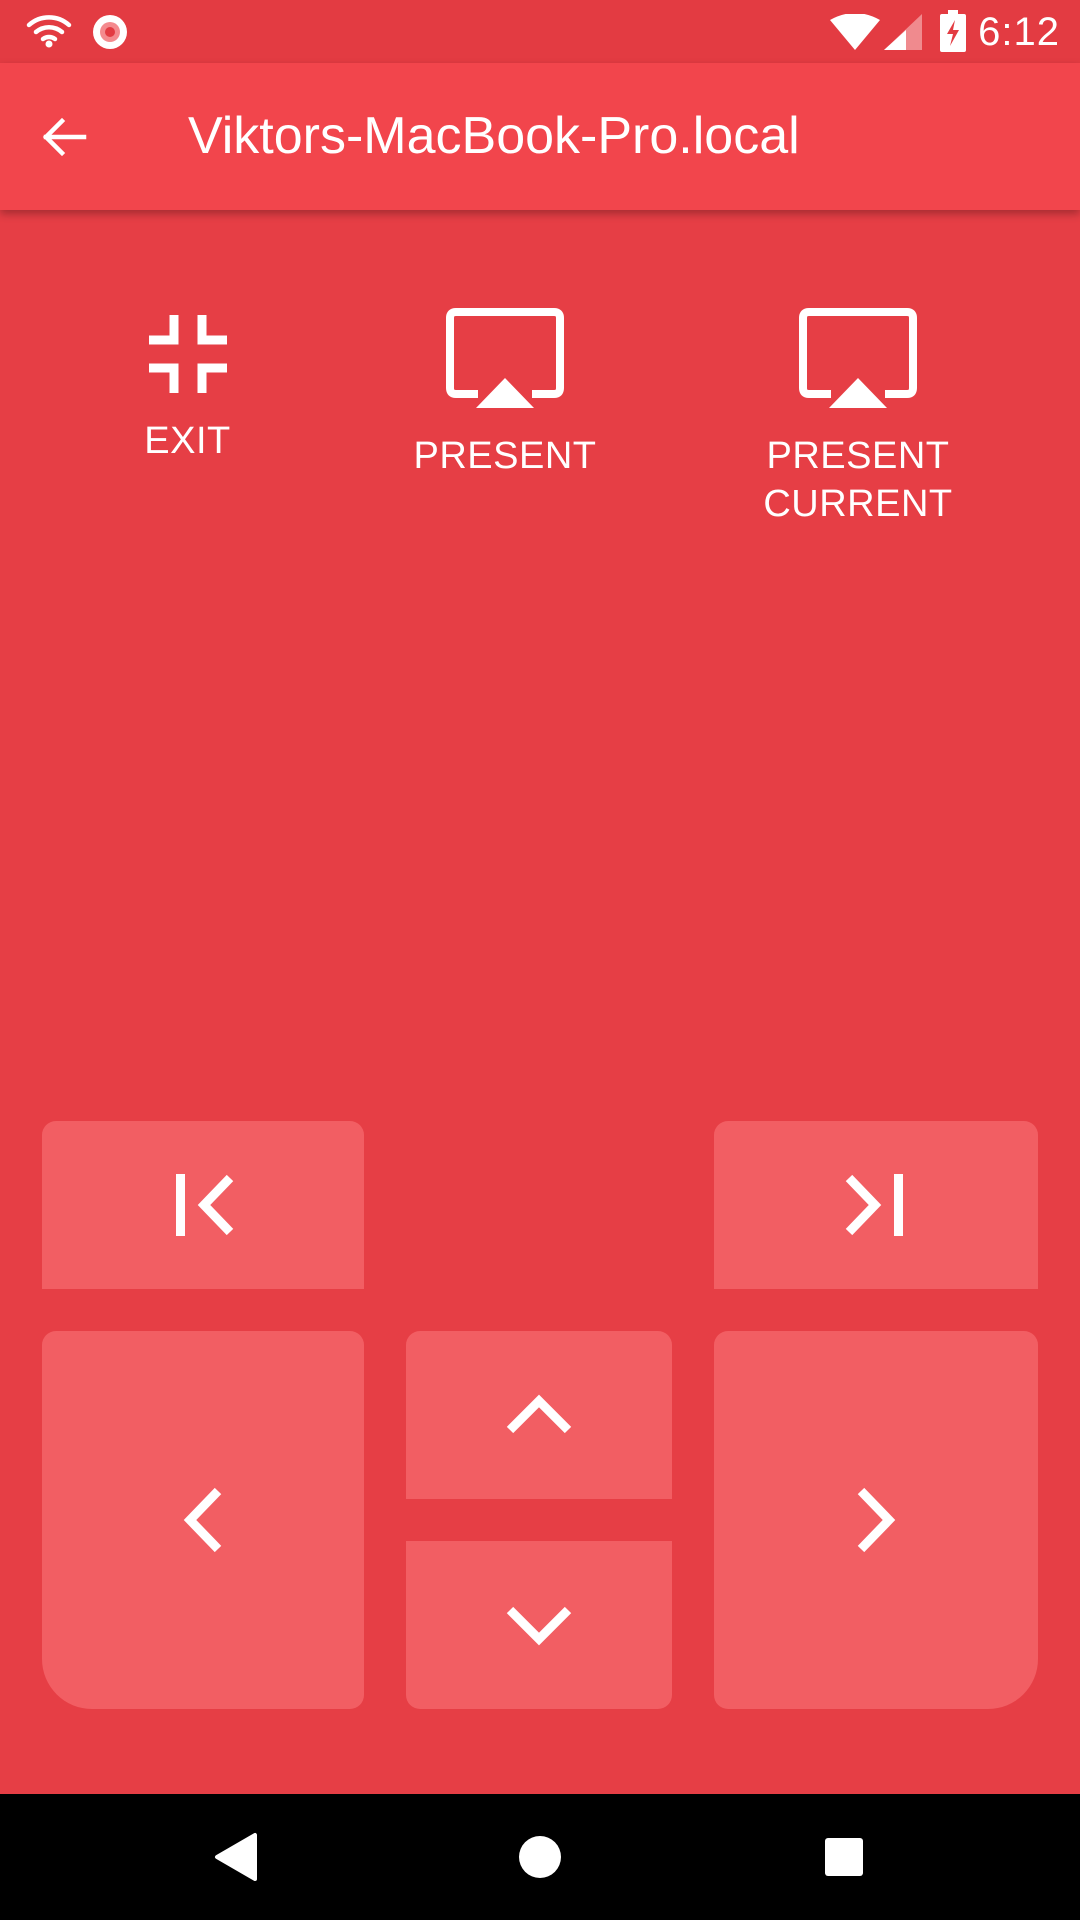  Describe the element at coordinates (187, 354) in the screenshot. I see `fullscreen-exit-icon` at that location.